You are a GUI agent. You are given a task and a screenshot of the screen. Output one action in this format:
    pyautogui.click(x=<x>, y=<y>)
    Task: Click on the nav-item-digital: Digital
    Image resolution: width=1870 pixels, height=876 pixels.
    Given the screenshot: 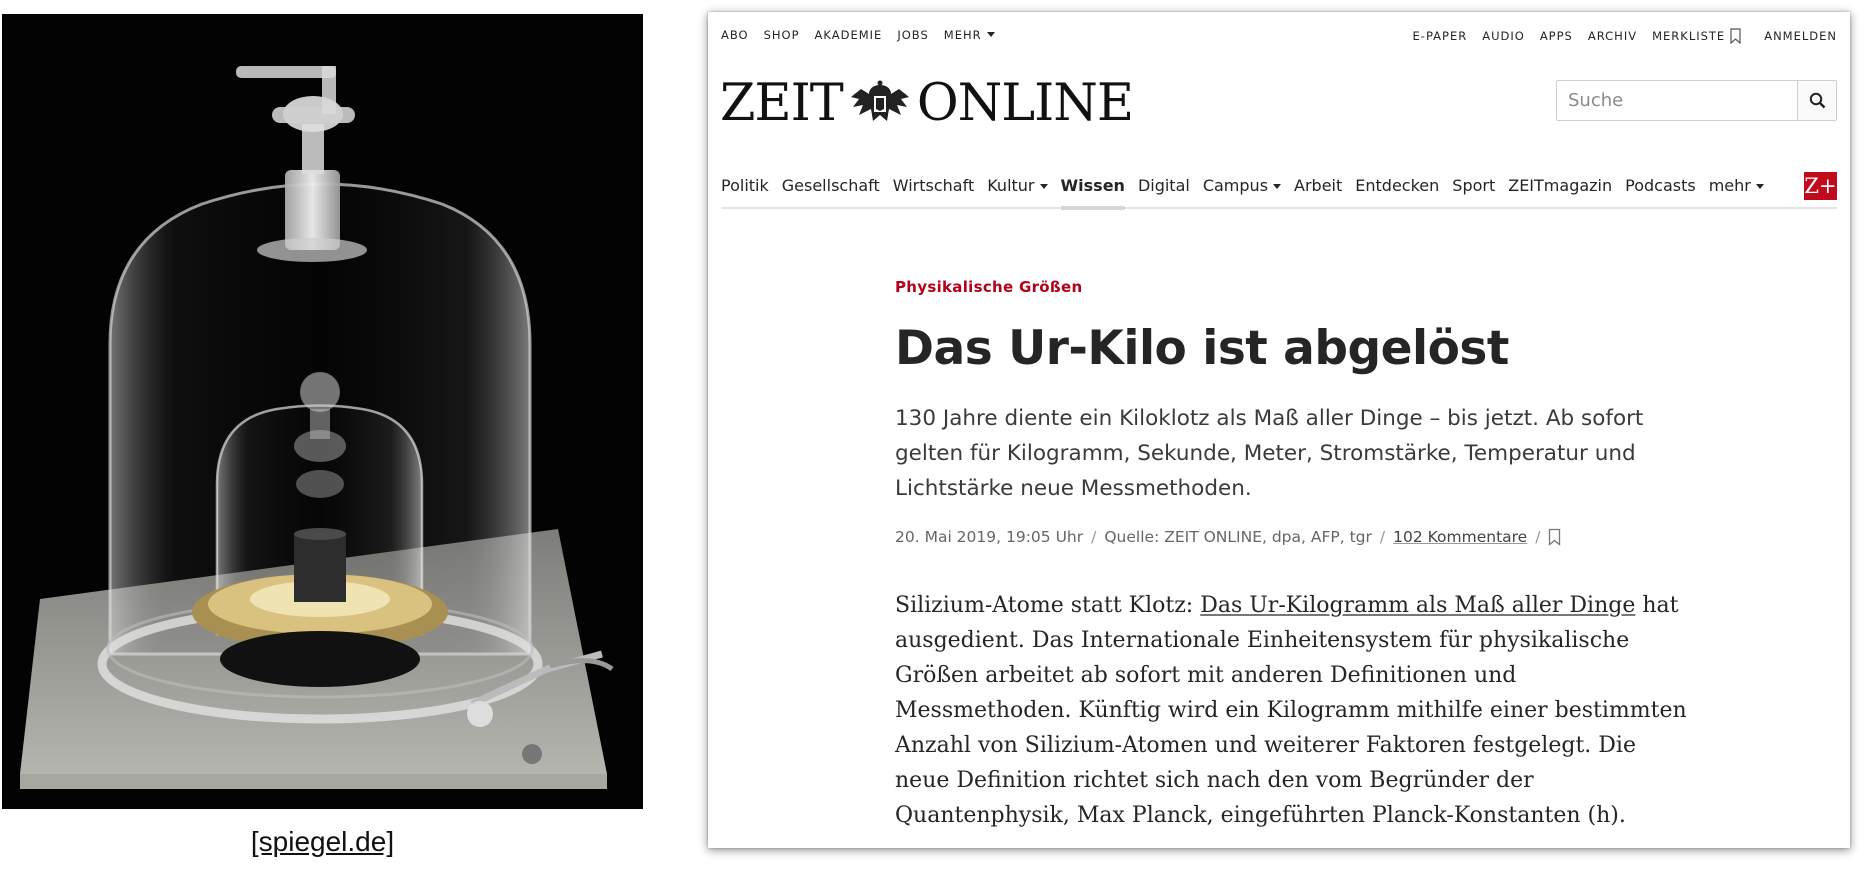 What is the action you would take?
    pyautogui.click(x=1164, y=185)
    